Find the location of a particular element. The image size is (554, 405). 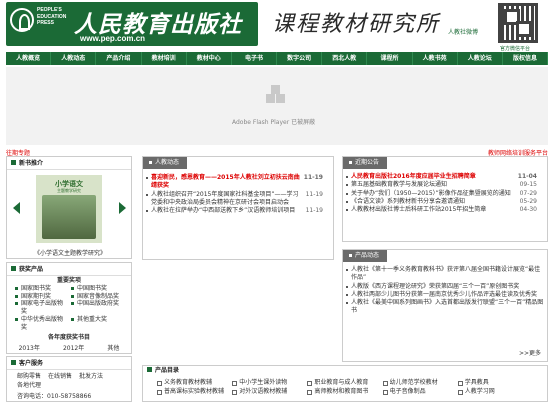

logo-english: PEOPLE'S EDUCATION PRESS is located at coordinates (52, 16).